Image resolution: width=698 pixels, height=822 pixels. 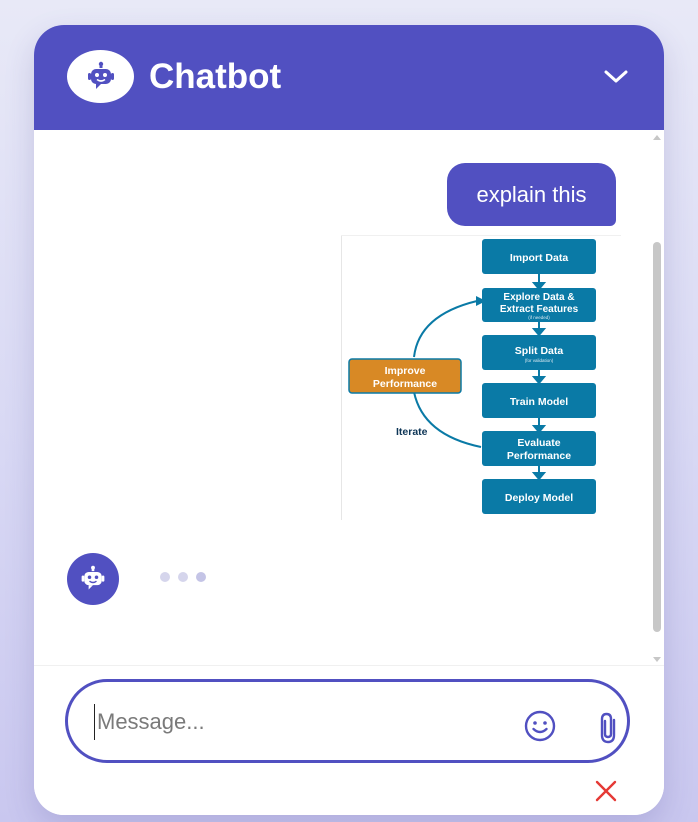 What do you see at coordinates (540, 726) in the screenshot?
I see `emoji-icon` at bounding box center [540, 726].